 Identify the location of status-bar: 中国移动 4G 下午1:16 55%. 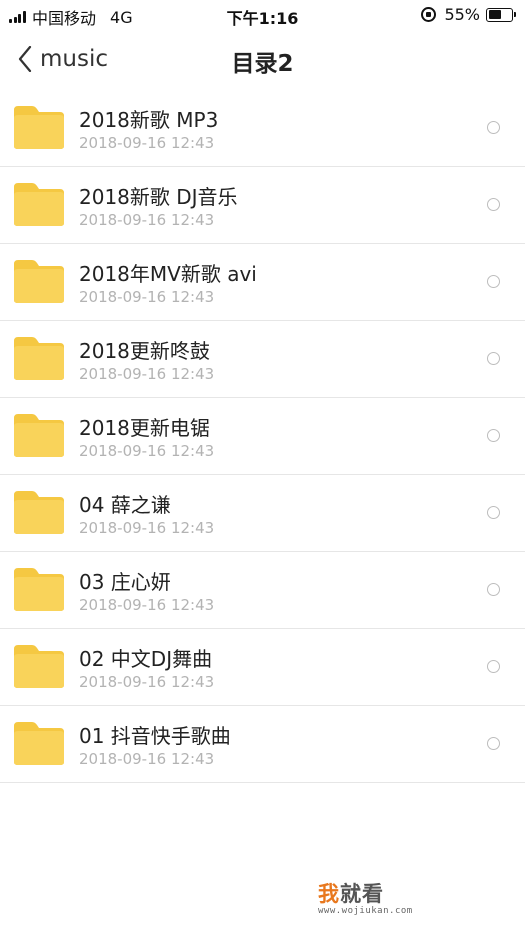
(262, 15).